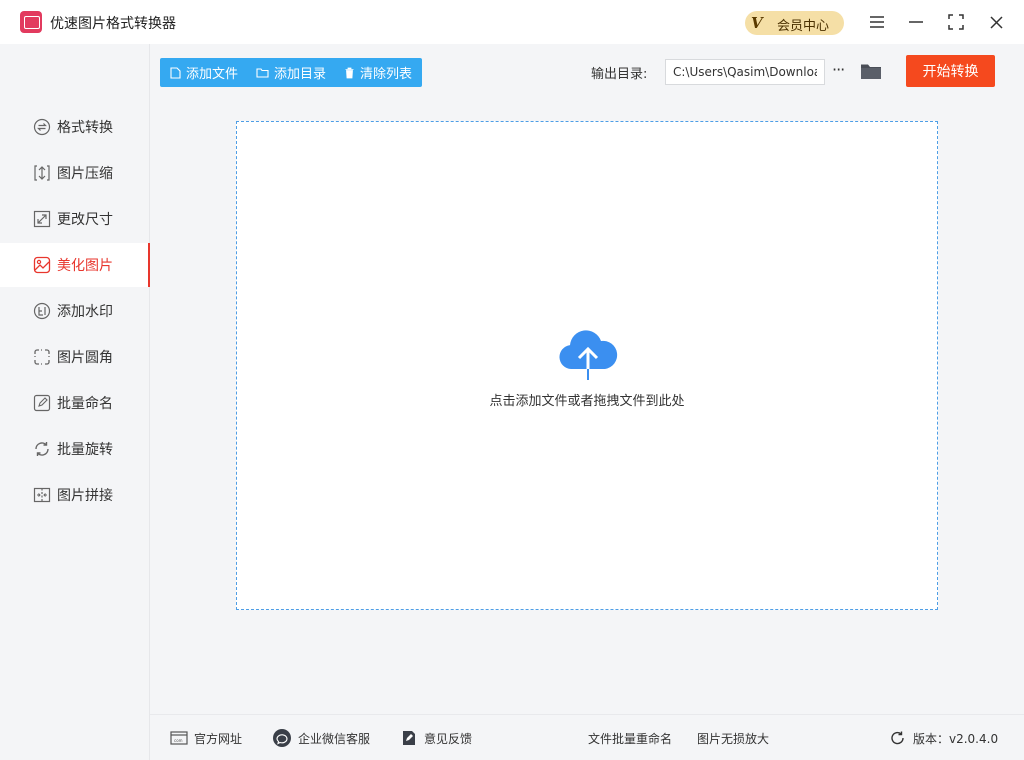  I want to click on sidebar-item-label: 批量命名, so click(85, 404).